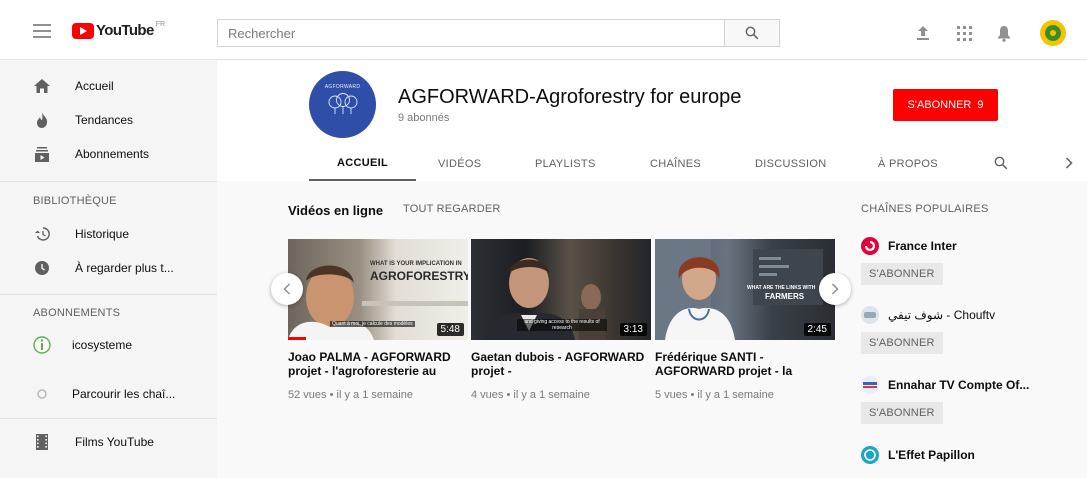 Image resolution: width=1087 pixels, height=478 pixels. Describe the element at coordinates (102, 345) in the screenshot. I see `sidebar-item-label: icosysteme` at that location.